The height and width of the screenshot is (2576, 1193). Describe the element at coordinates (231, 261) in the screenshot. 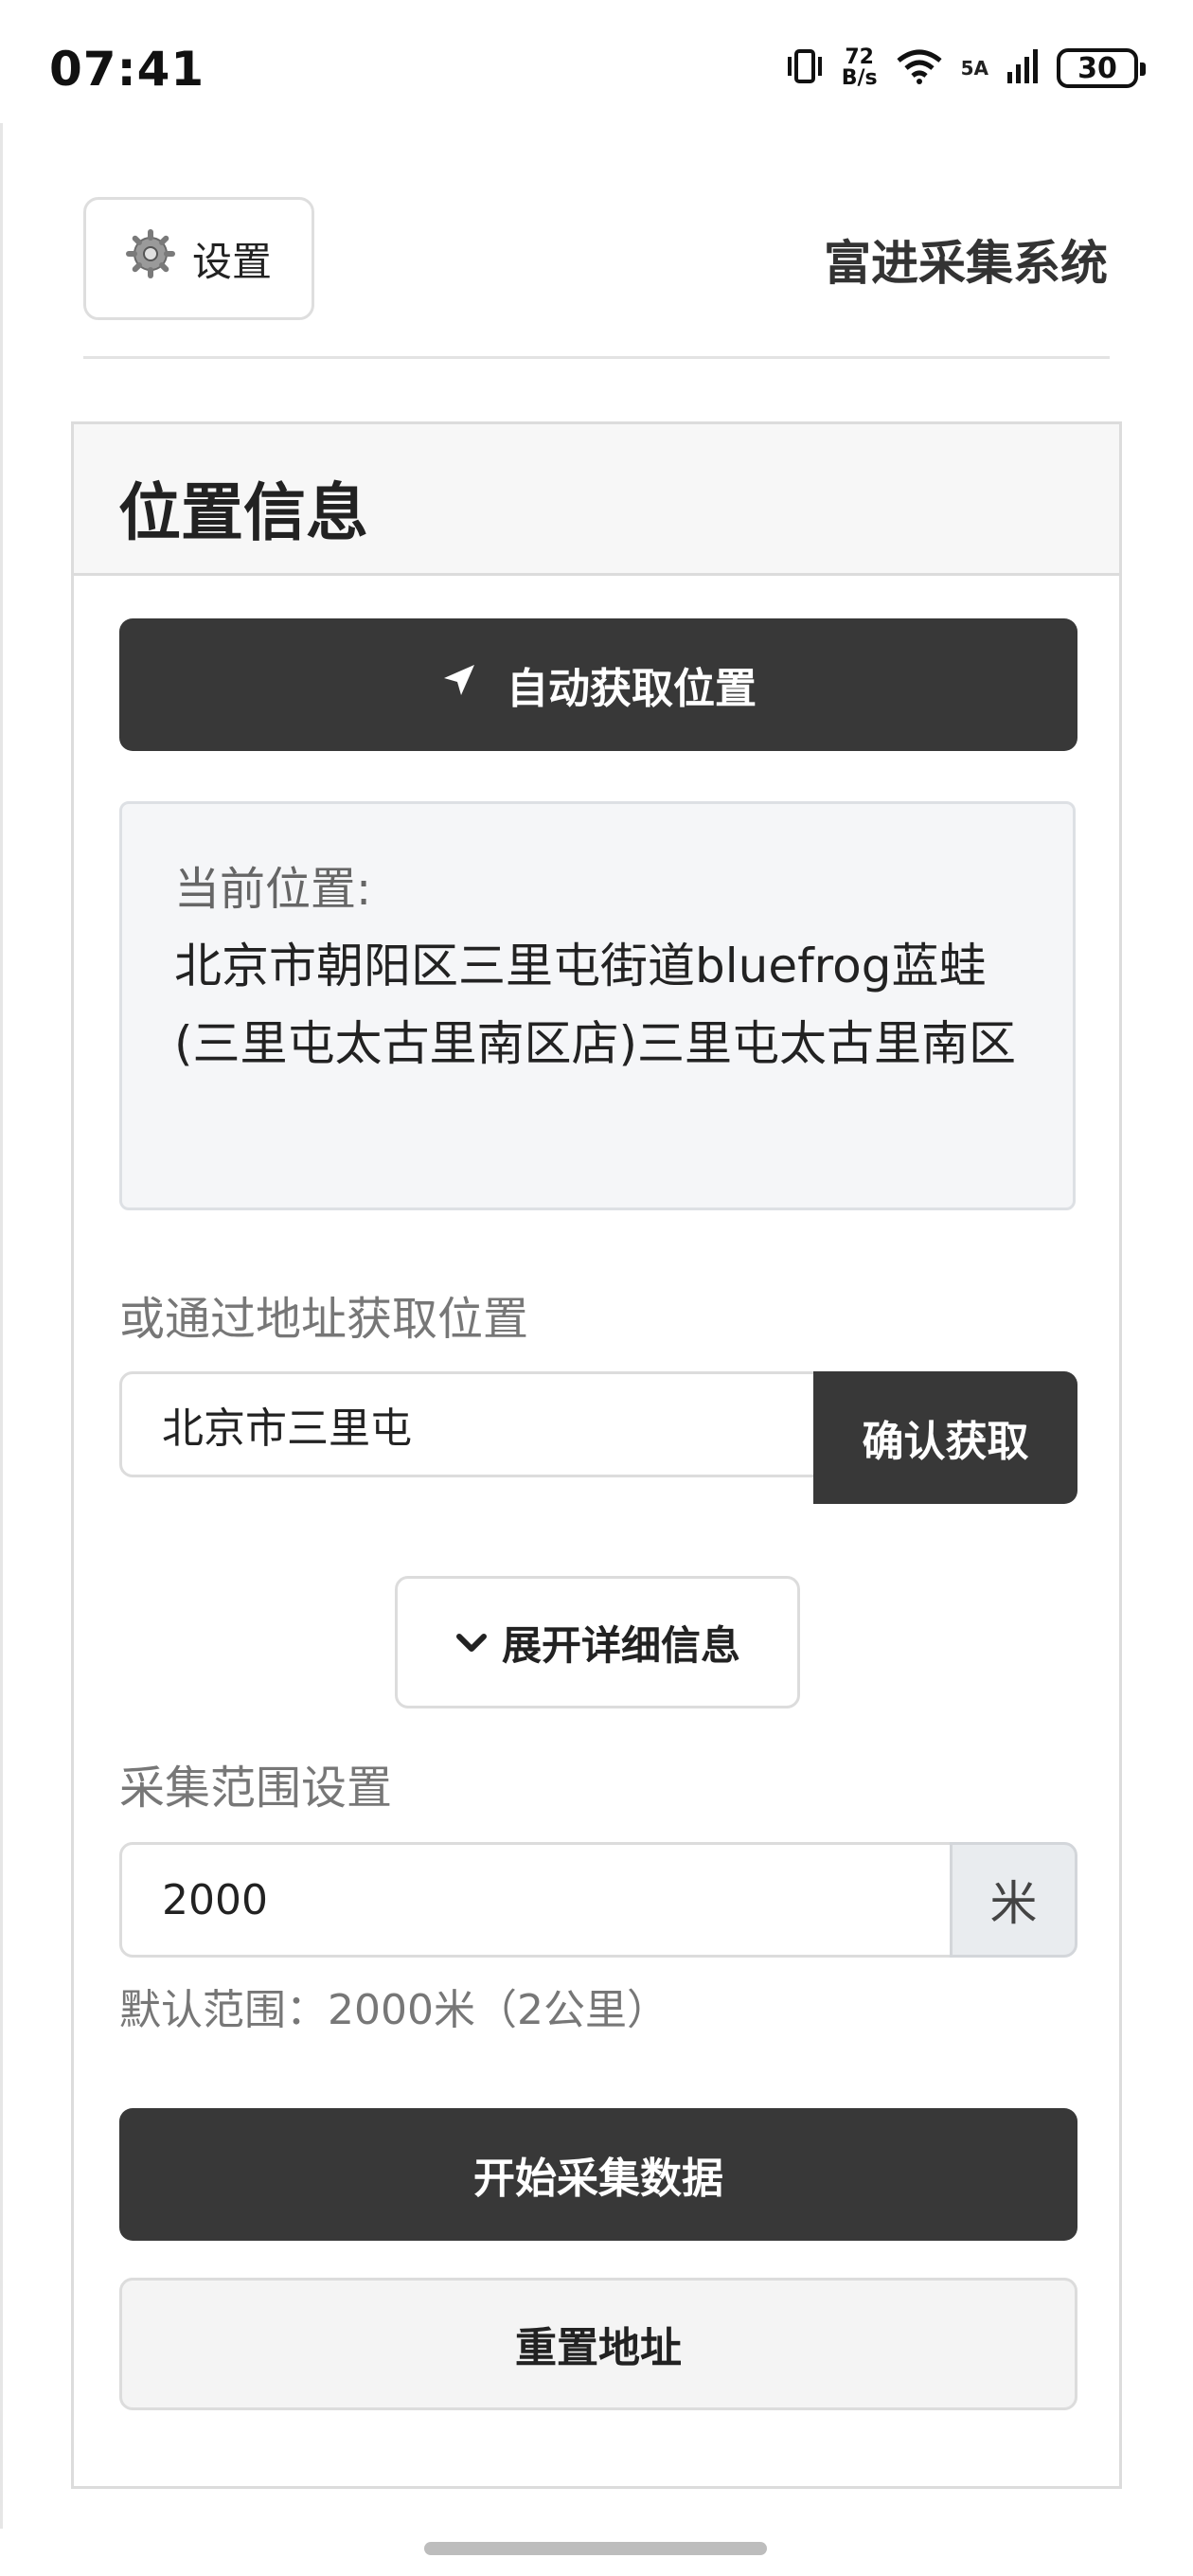

I see `settings-label: 设置` at that location.